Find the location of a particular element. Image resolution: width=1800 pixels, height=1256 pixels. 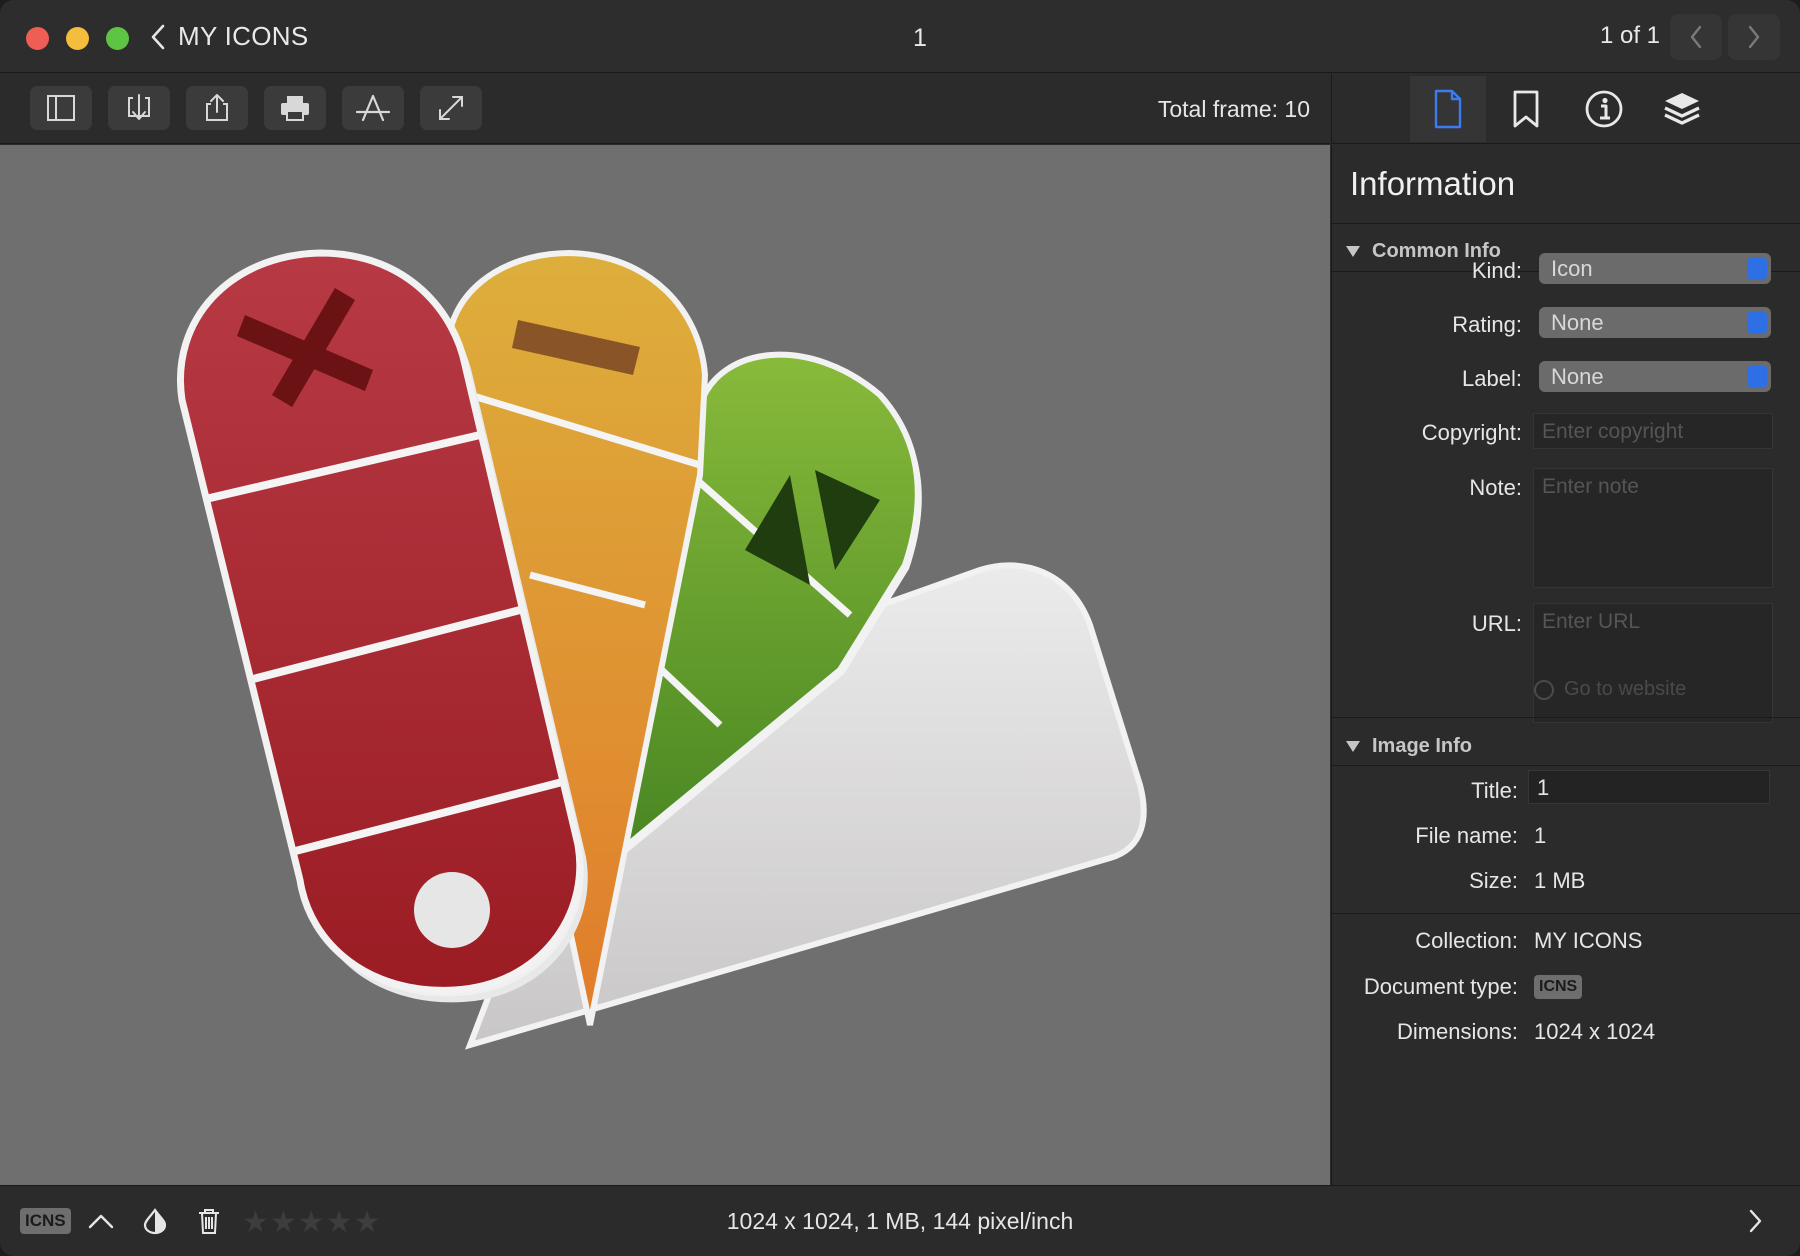

info-icon is located at coordinates (1604, 109).